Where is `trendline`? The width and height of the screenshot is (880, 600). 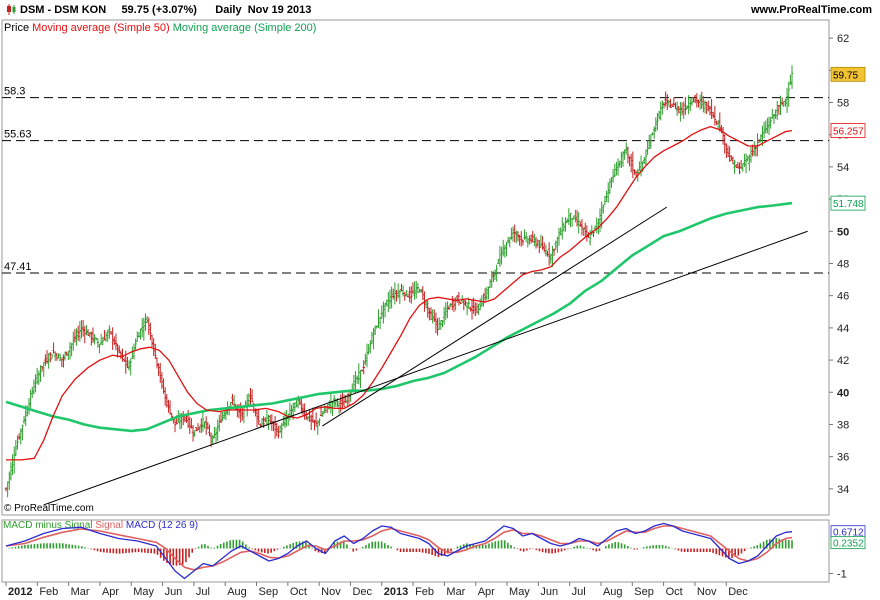
trendline is located at coordinates (495, 316).